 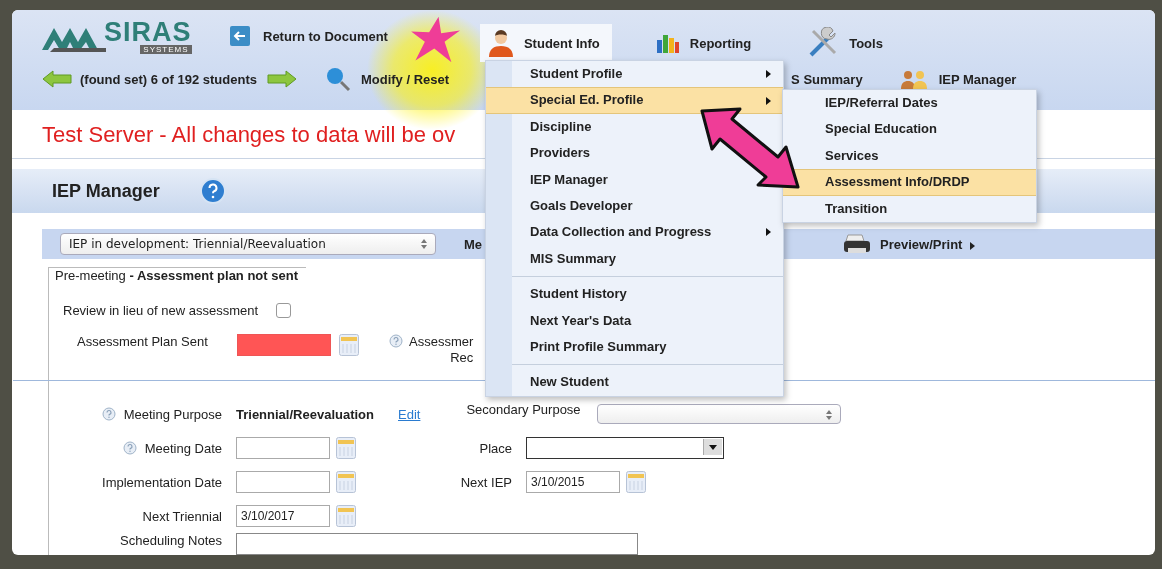 What do you see at coordinates (148, 31) in the screenshot?
I see `logo-text: SIRAS` at bounding box center [148, 31].